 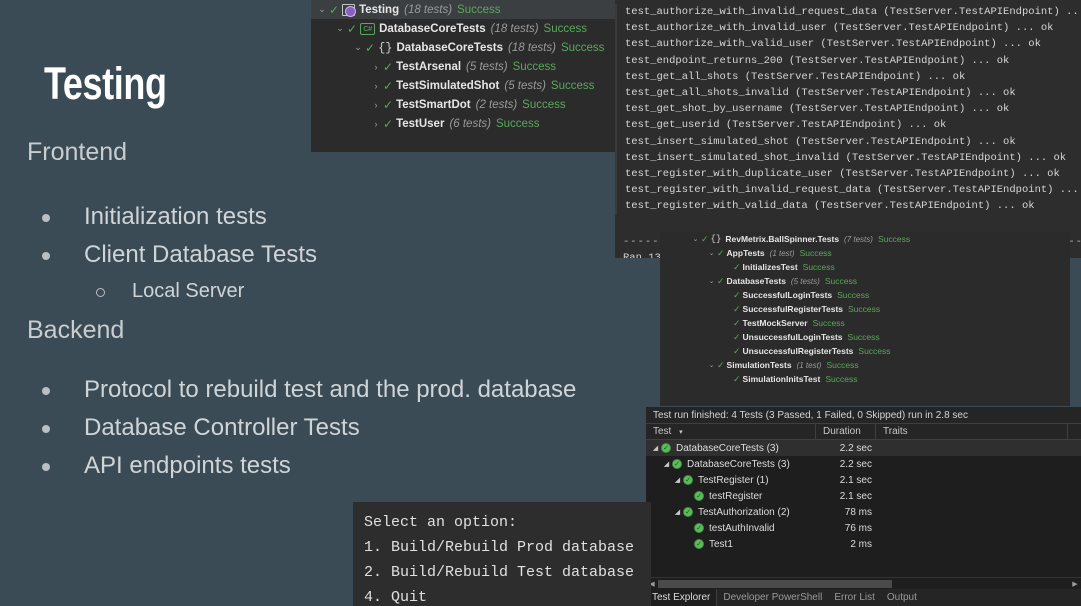 I want to click on test-tree-row-count: (5 tests), so click(x=487, y=66).